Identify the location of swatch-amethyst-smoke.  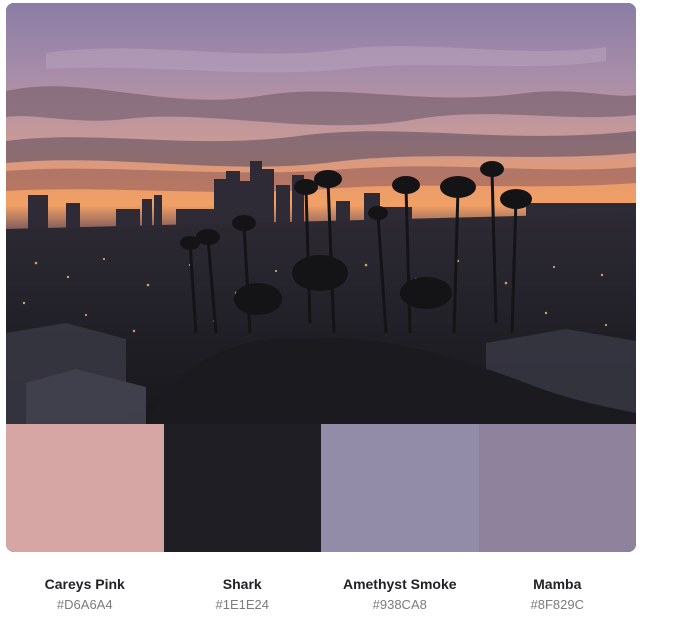
(400, 488).